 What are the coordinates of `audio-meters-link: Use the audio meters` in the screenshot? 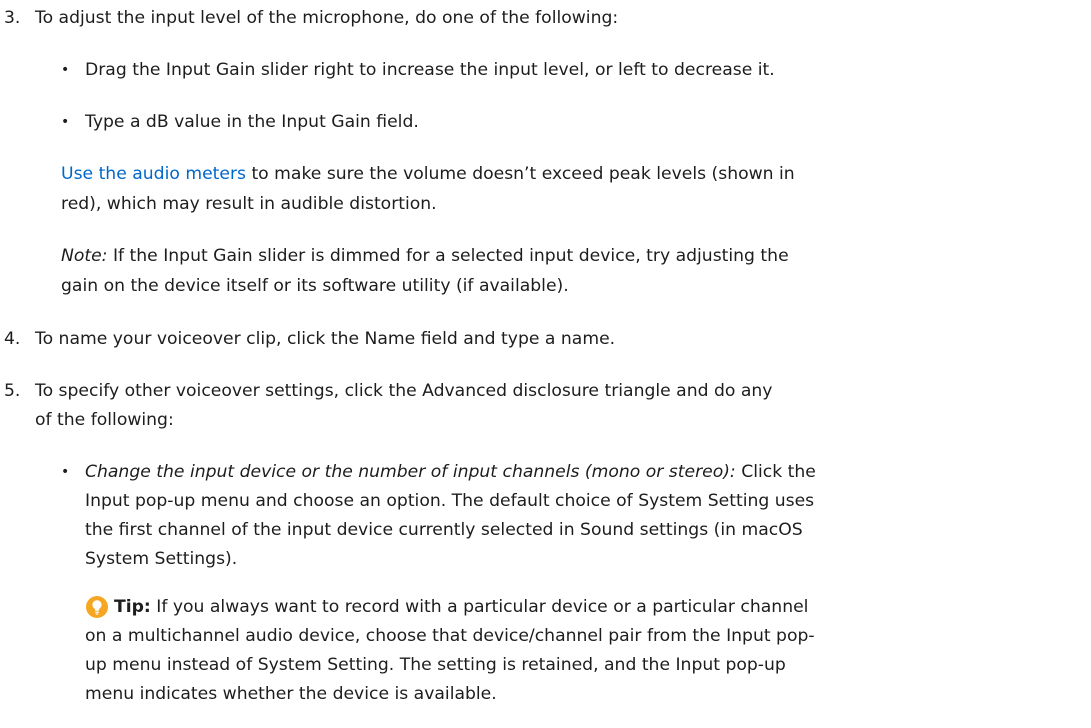 It's located at (153, 174).